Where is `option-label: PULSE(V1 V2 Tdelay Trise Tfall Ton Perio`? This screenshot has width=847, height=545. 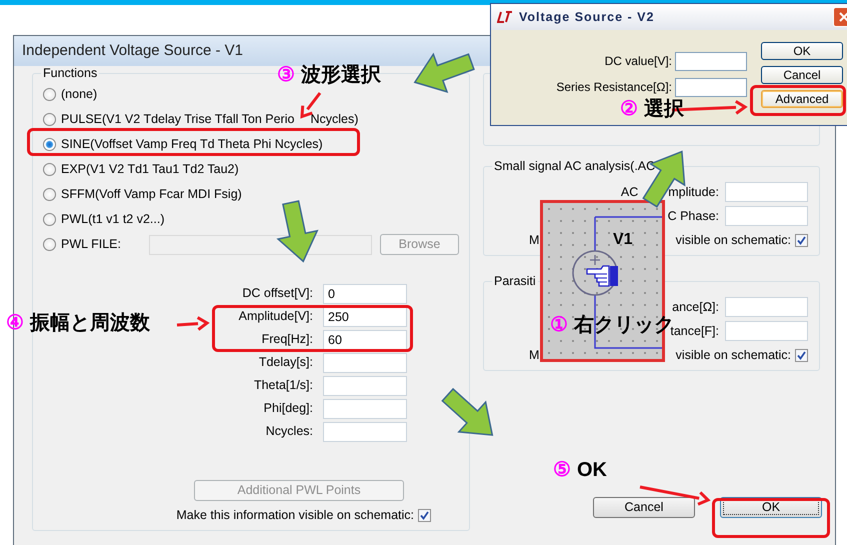 option-label: PULSE(V1 V2 Tdelay Trise Tfall Ton Perio is located at coordinates (177, 119).